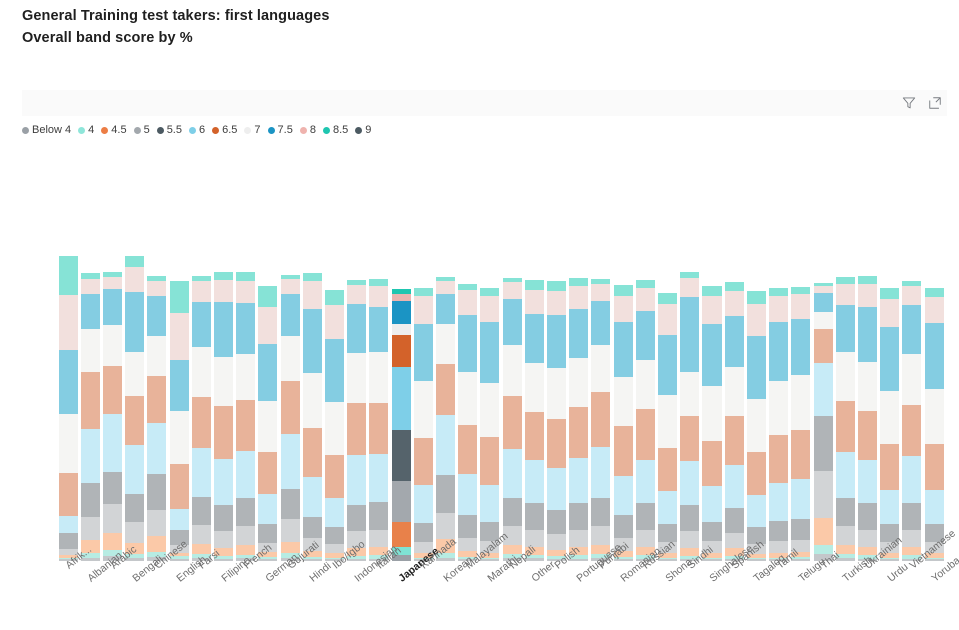  What do you see at coordinates (909, 103) in the screenshot?
I see `filter-funnel-icon` at bounding box center [909, 103].